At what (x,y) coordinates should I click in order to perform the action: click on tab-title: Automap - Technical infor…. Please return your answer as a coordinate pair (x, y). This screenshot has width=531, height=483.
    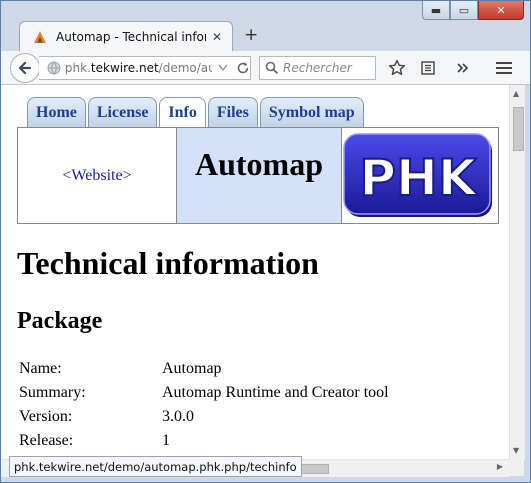
    Looking at the image, I should click on (131, 36).